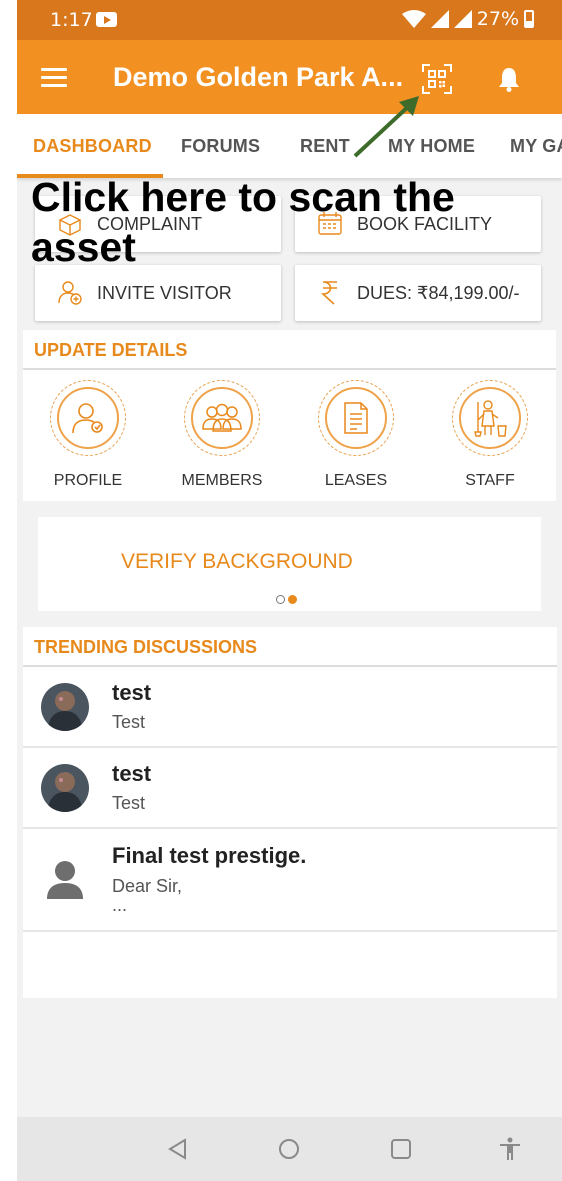 This screenshot has height=1181, width=562. What do you see at coordinates (222, 480) in the screenshot?
I see `members-label: MEMBERS` at bounding box center [222, 480].